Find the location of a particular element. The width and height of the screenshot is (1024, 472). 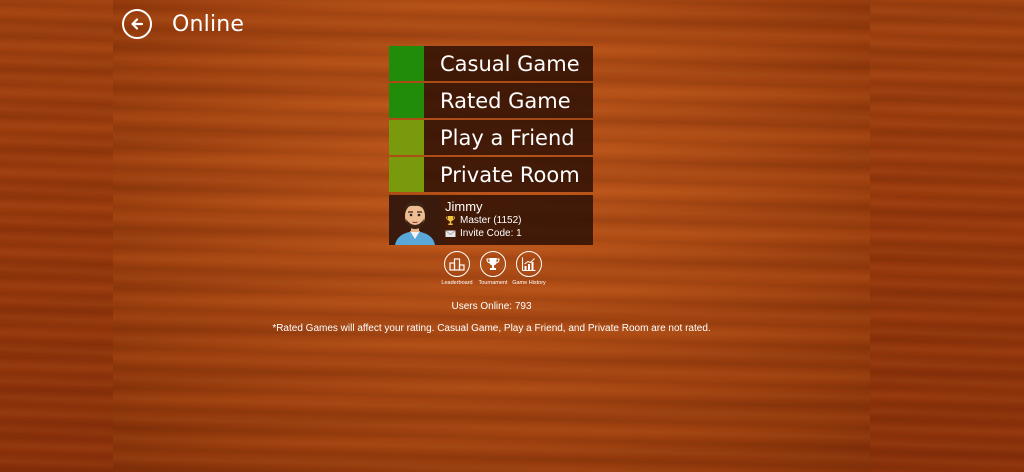

users-online-count: Users Online: 793 is located at coordinates (491, 306).